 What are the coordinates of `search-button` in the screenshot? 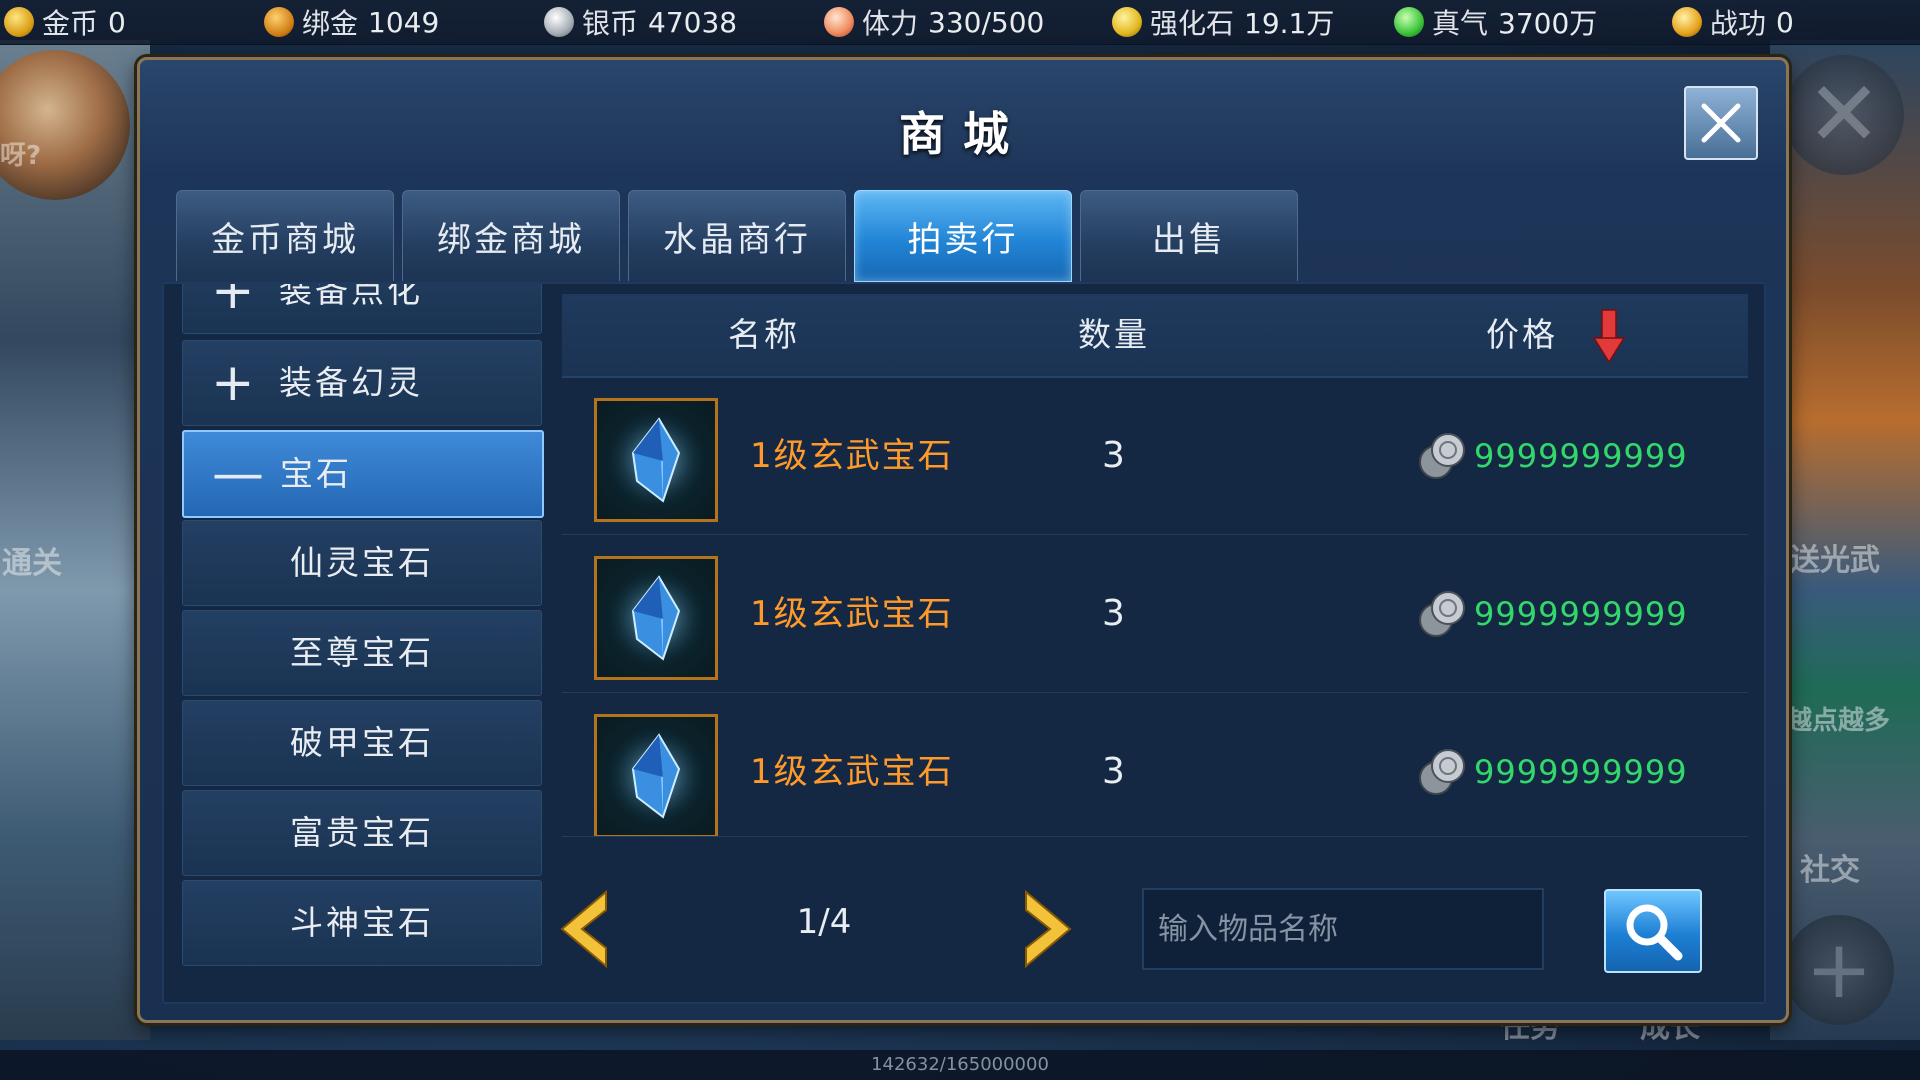 It's located at (1653, 931).